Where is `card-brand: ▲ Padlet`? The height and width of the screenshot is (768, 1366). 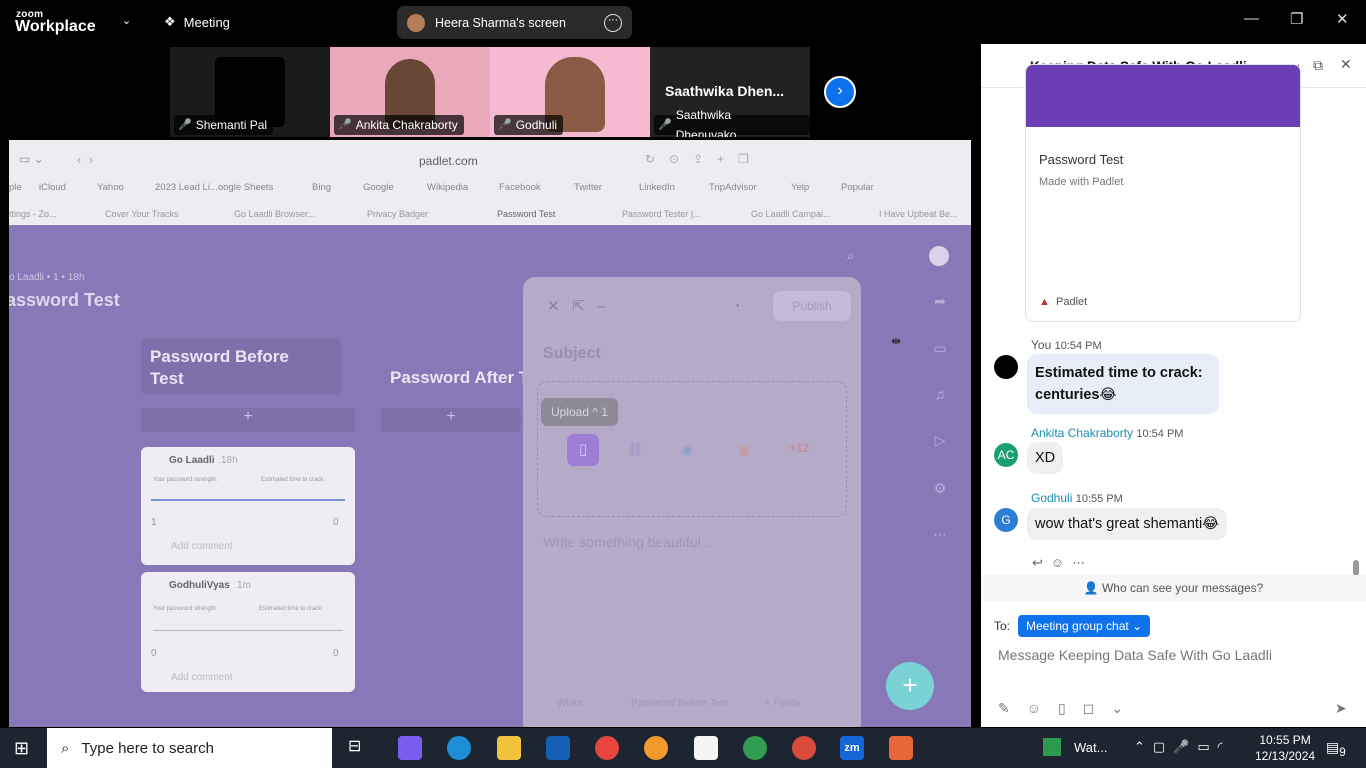
card-brand: ▲ Padlet is located at coordinates (1063, 302).